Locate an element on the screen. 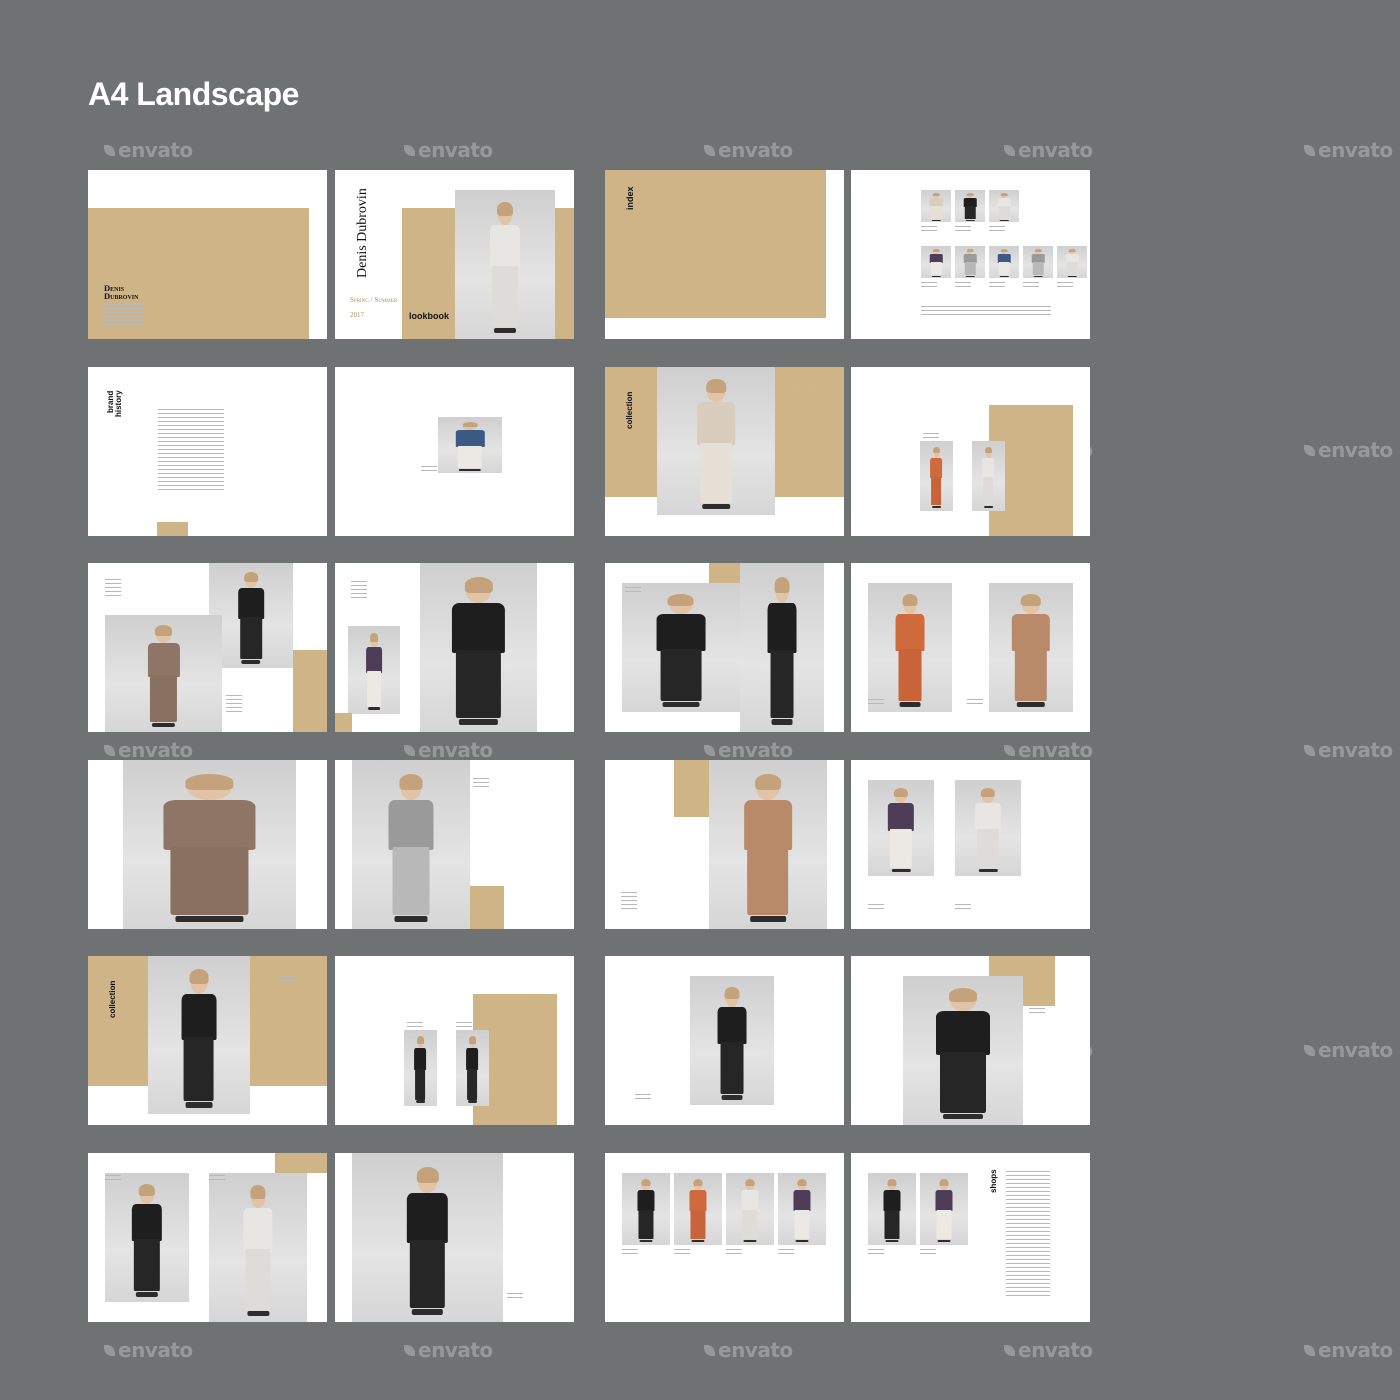  page-brand-history: brand history is located at coordinates (207, 451).